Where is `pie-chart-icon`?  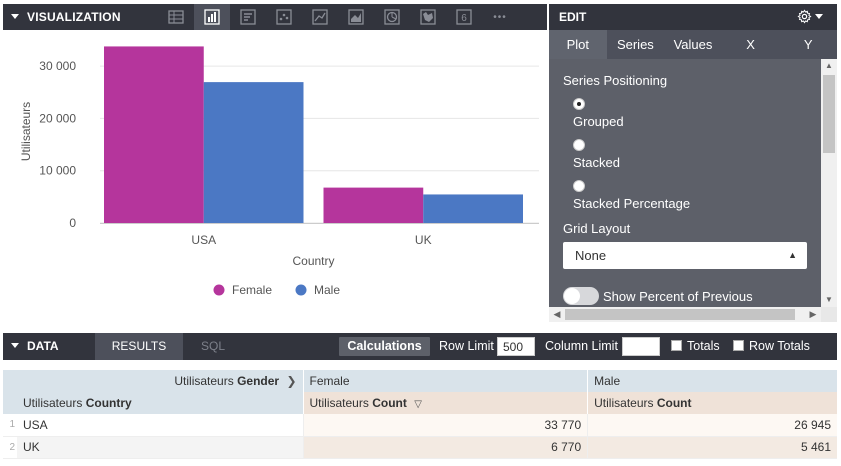 pie-chart-icon is located at coordinates (392, 17).